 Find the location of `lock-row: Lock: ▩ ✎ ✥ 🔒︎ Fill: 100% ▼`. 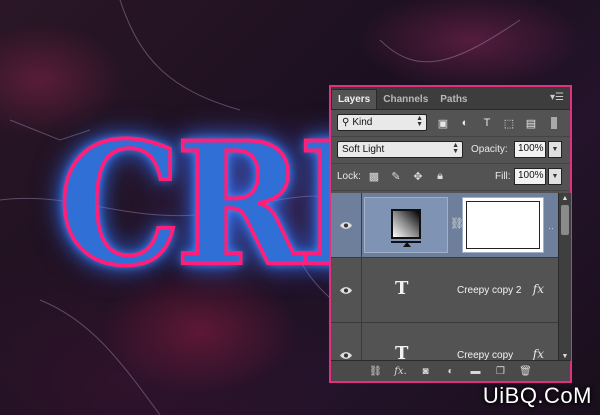

lock-row: Lock: ▩ ✎ ✥ 🔒︎ Fill: 100% ▼ is located at coordinates (450, 177).